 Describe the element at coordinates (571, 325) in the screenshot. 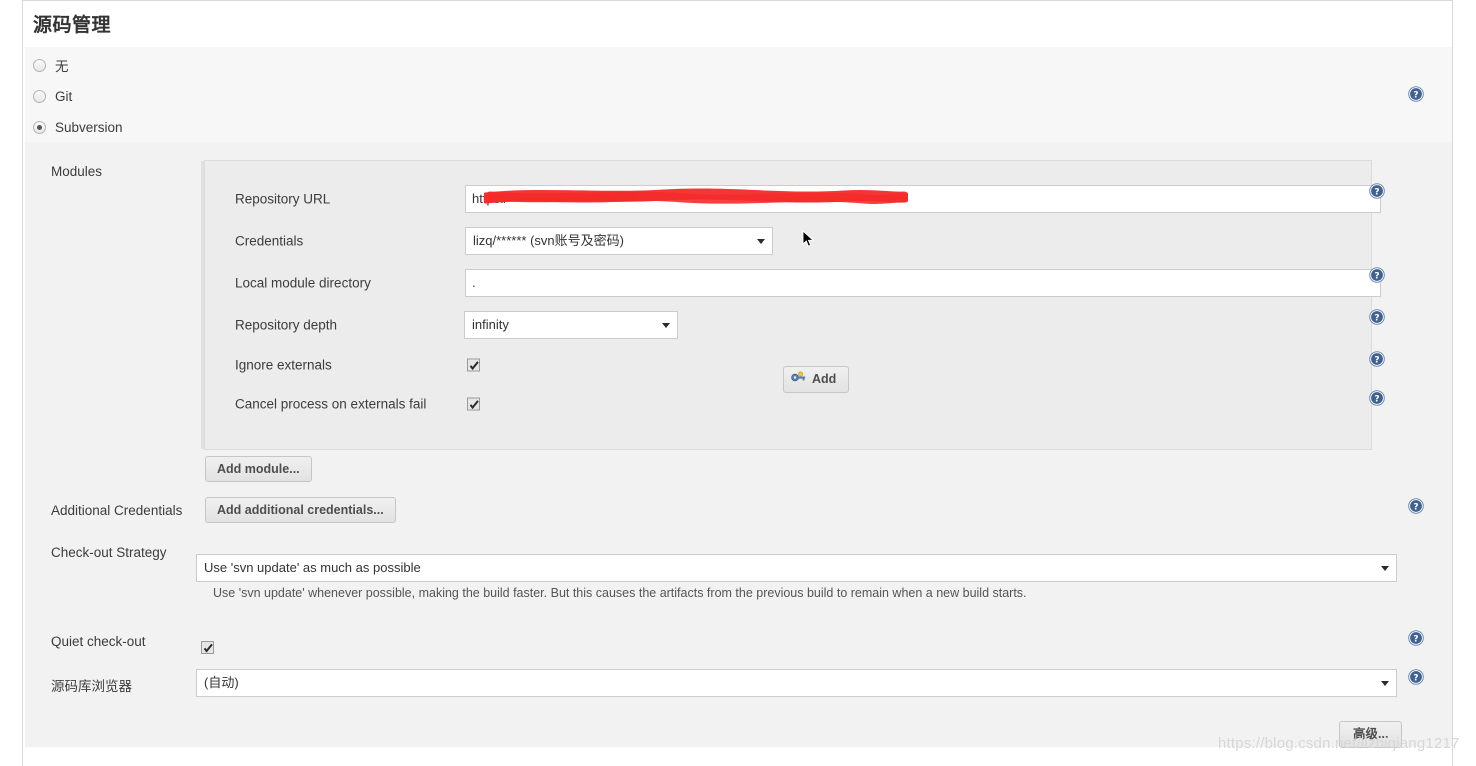

I see `repository-depth-select: infinity` at that location.